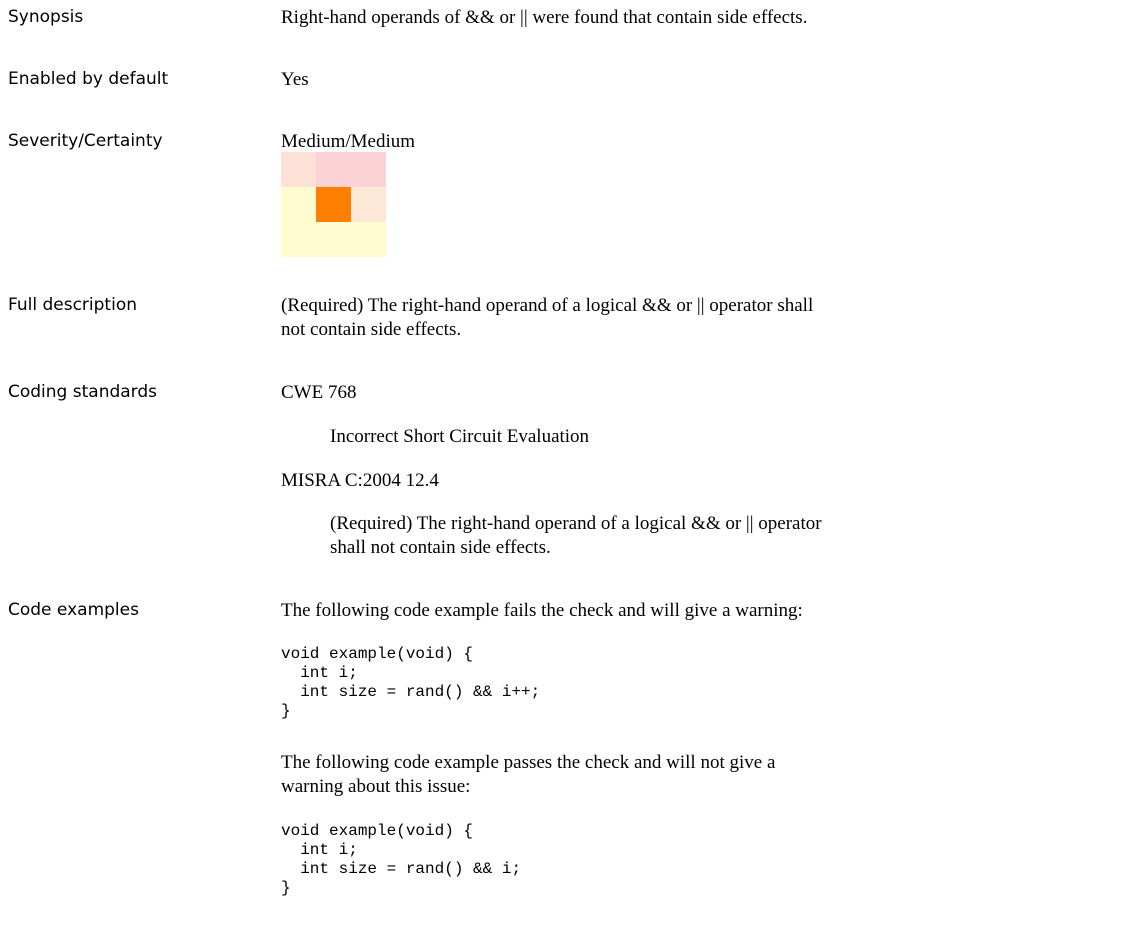 The image size is (1123, 939). I want to click on severity-certainty-matrix, so click(333, 204).